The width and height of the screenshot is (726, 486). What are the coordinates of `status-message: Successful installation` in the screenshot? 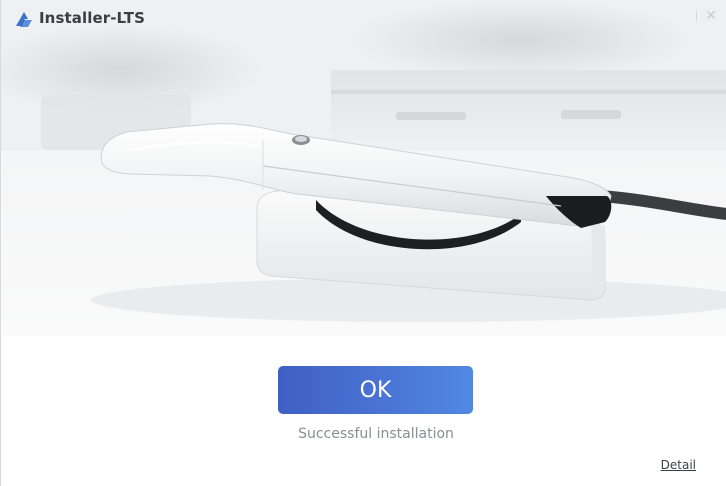 It's located at (376, 434).